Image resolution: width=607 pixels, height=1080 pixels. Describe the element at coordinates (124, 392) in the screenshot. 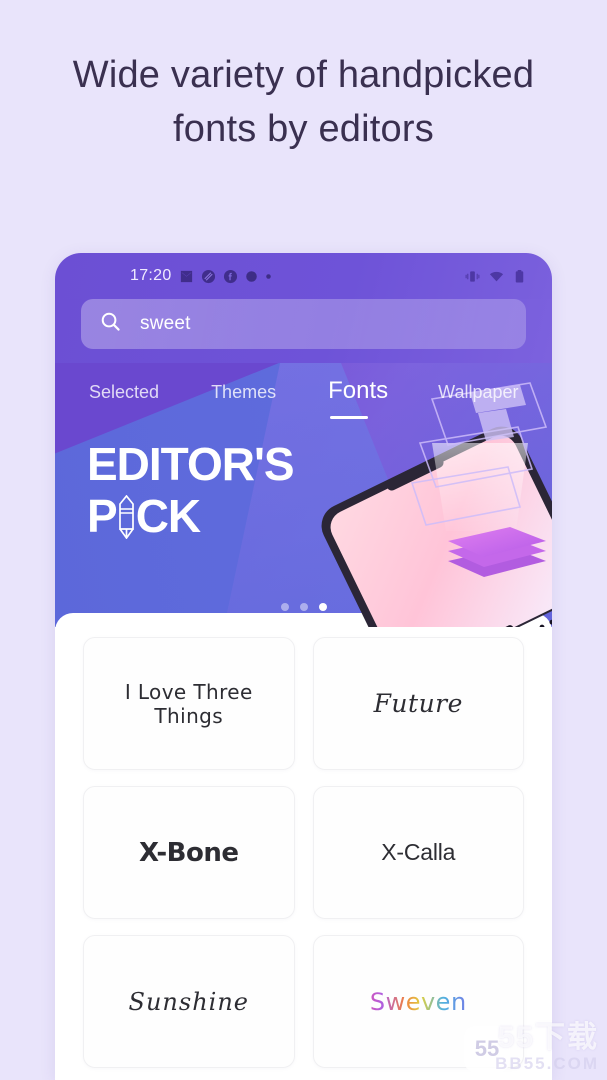

I see `tab-selected: Selected` at that location.